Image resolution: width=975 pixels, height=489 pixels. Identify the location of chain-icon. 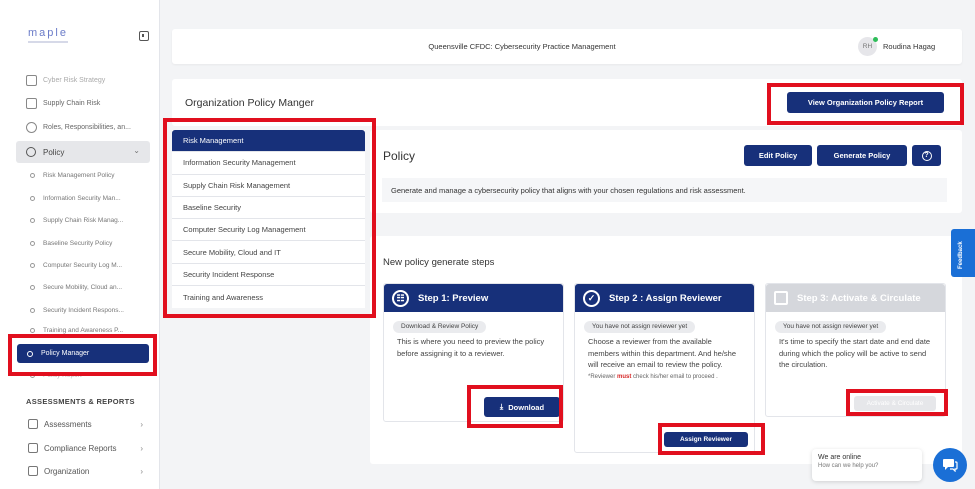
(31, 103).